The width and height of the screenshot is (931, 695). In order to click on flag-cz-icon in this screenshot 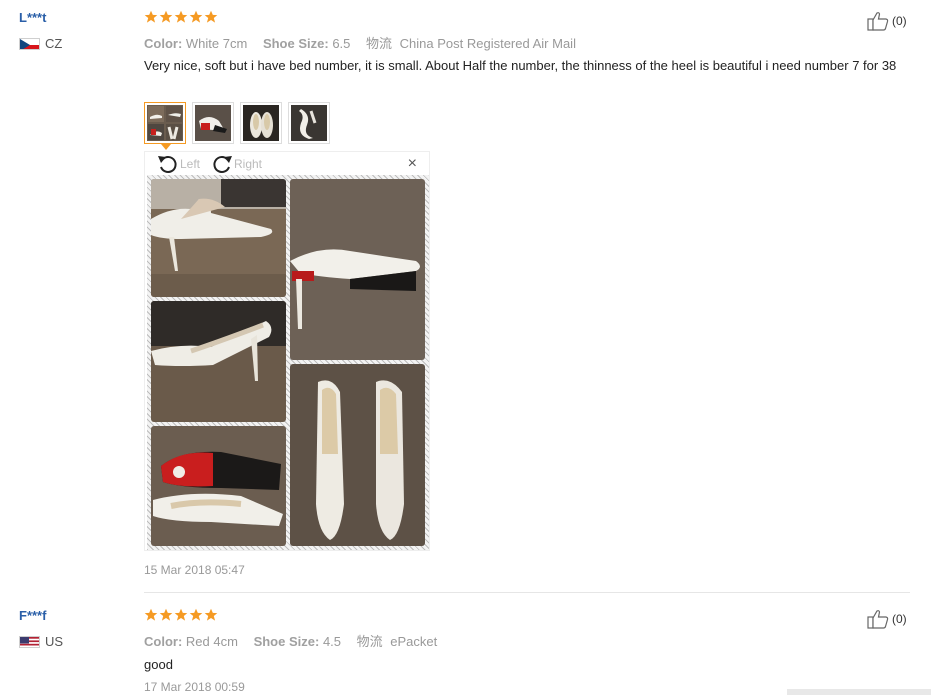, I will do `click(29, 43)`.